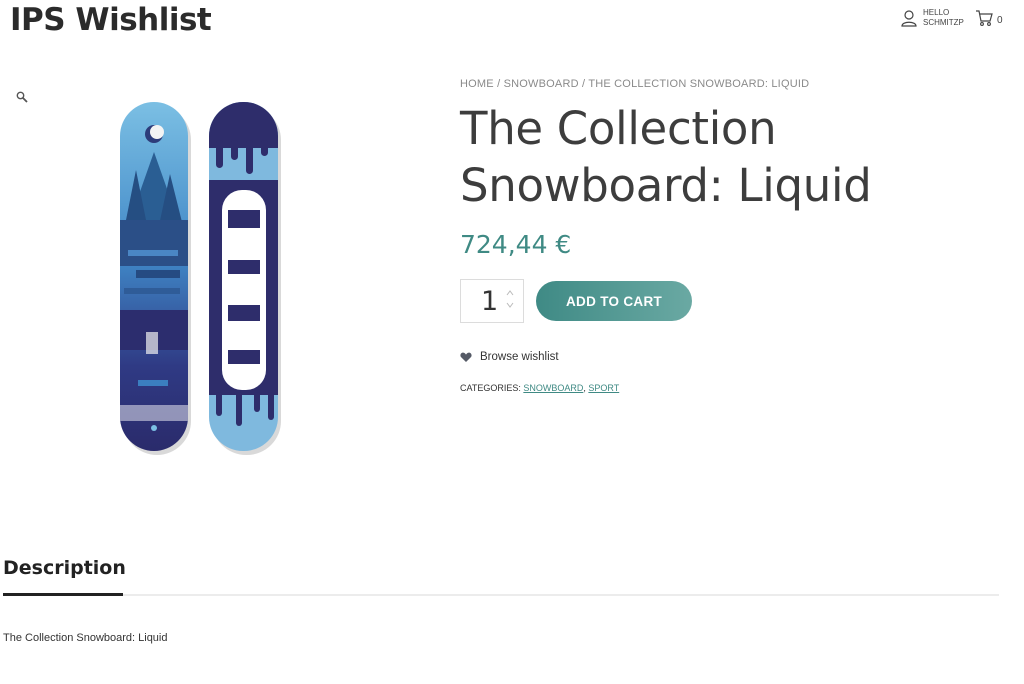 The height and width of the screenshot is (684, 1024). What do you see at coordinates (1000, 20) in the screenshot?
I see `cart-count: 0` at bounding box center [1000, 20].